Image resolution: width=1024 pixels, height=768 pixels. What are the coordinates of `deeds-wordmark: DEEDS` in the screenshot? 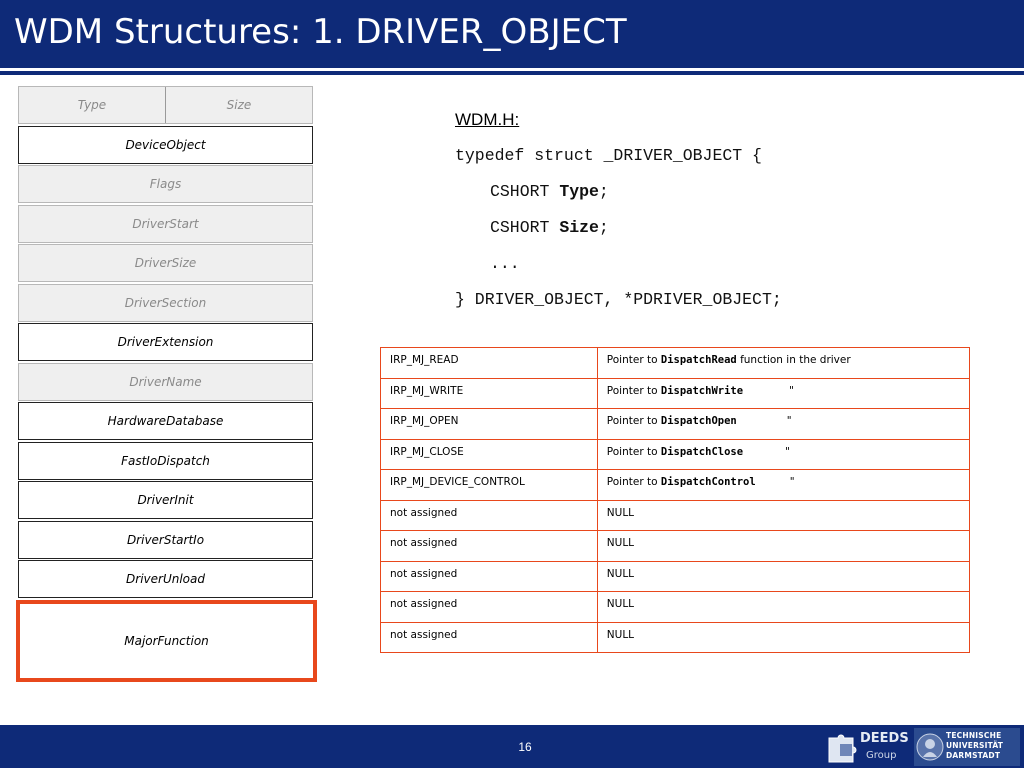 It's located at (884, 738).